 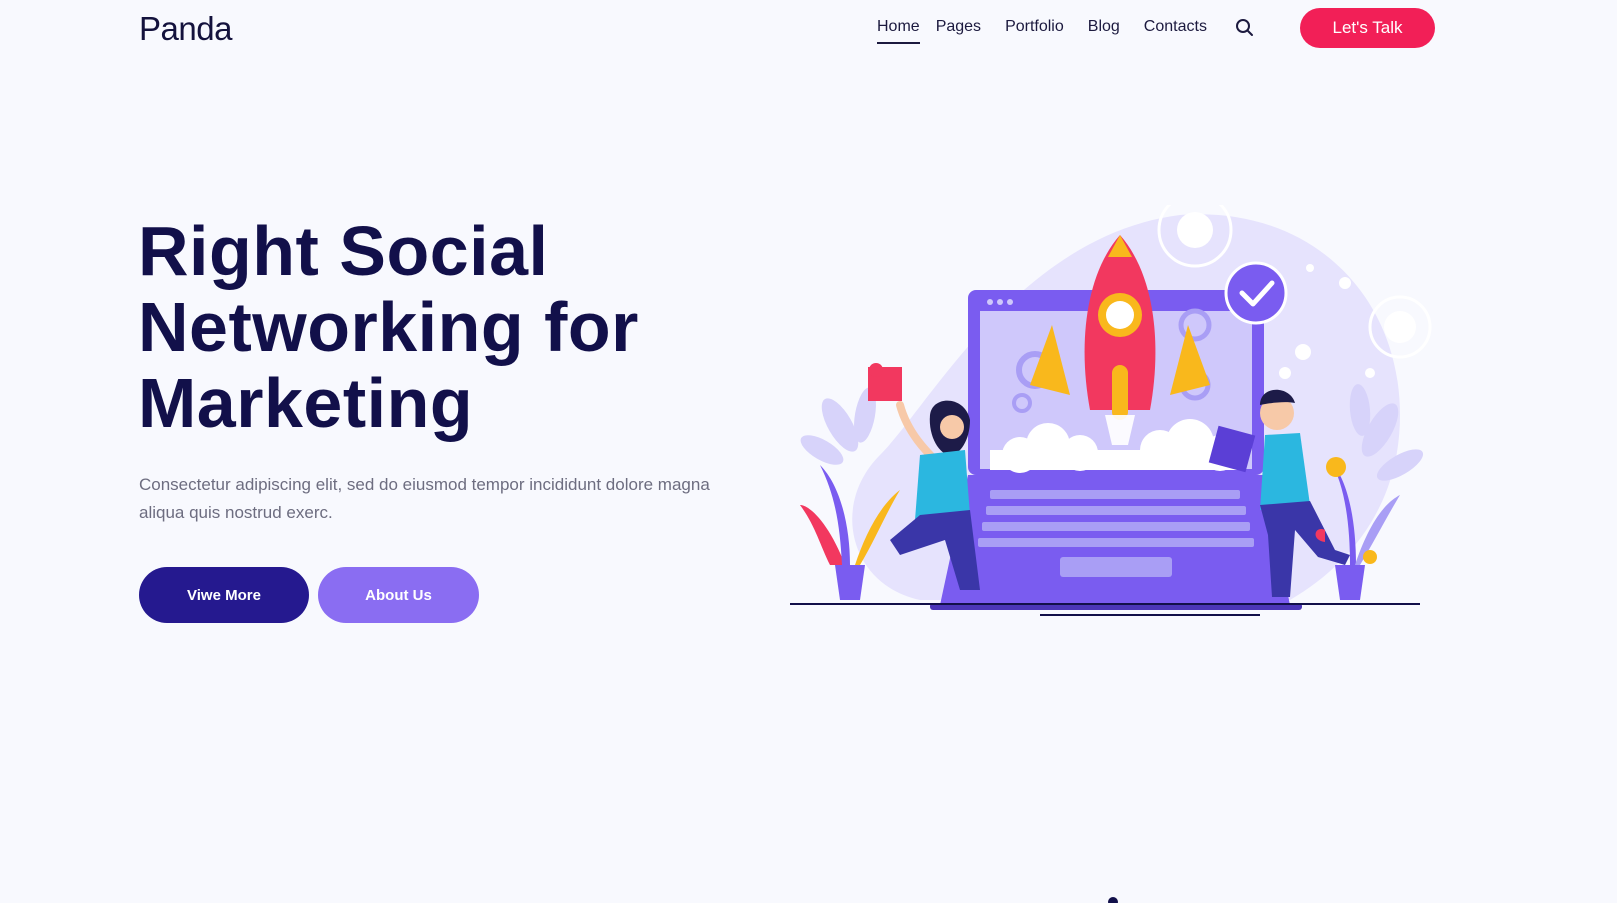 What do you see at coordinates (1104, 30) in the screenshot?
I see `nav-blog: Blog` at bounding box center [1104, 30].